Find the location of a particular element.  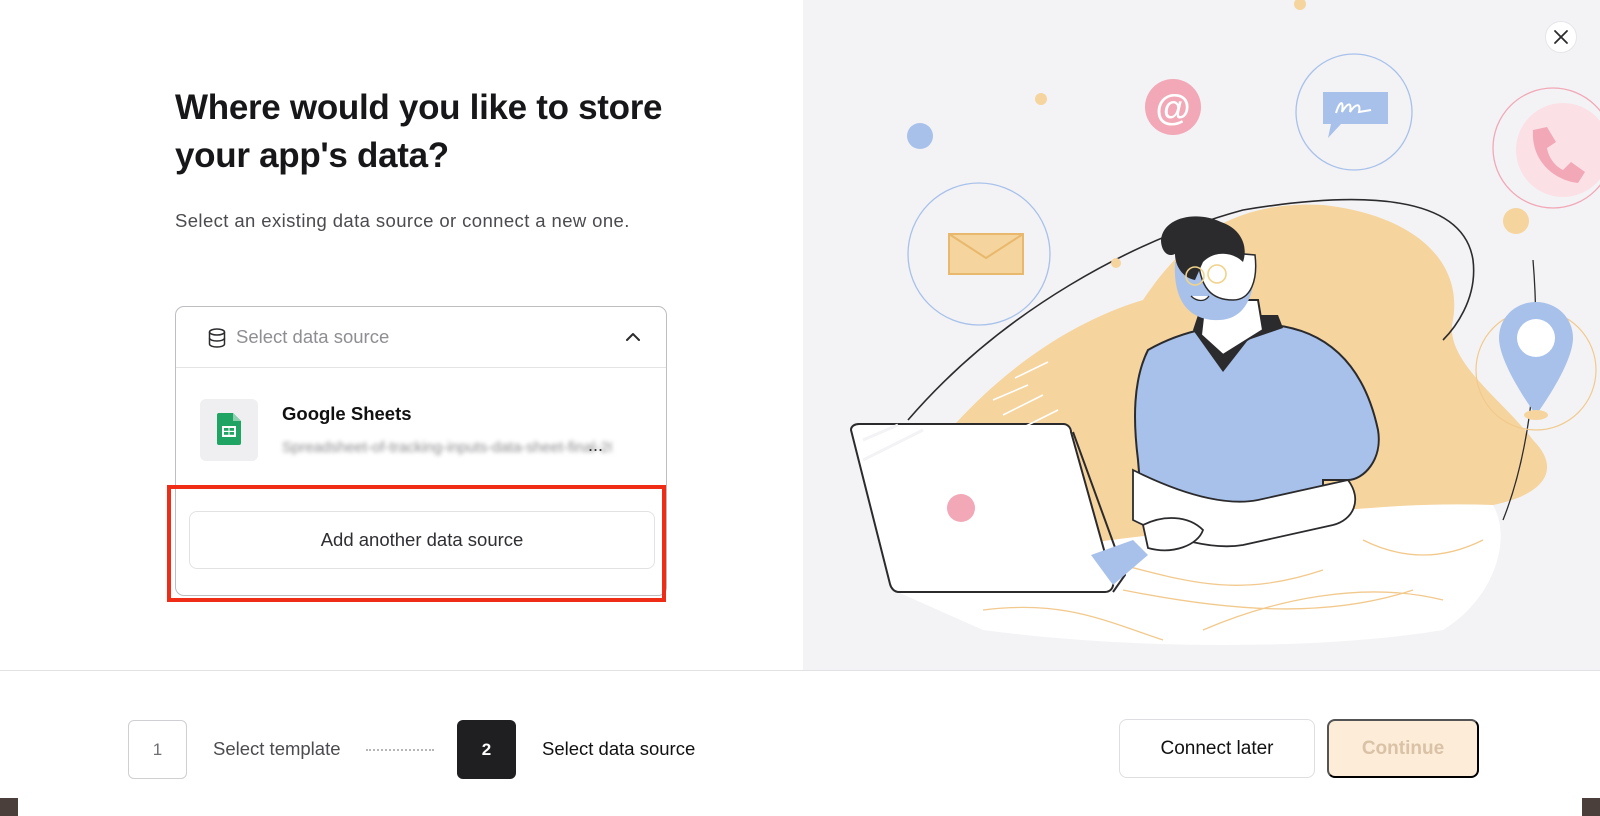

data-source-placeholder: Select data source is located at coordinates (313, 336).